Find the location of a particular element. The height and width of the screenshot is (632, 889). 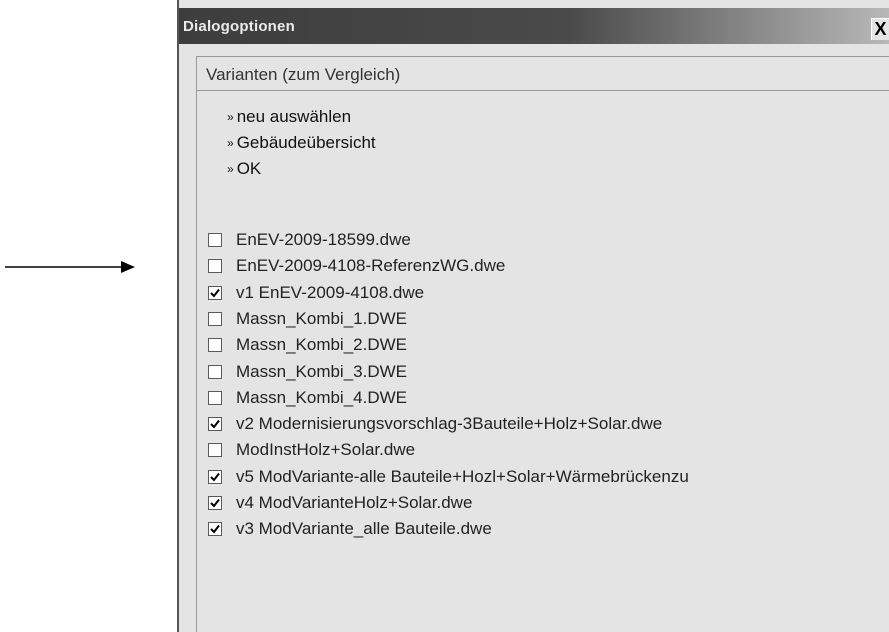

variant-label: v1 EnEV-2009-4108.dwe is located at coordinates (330, 292).